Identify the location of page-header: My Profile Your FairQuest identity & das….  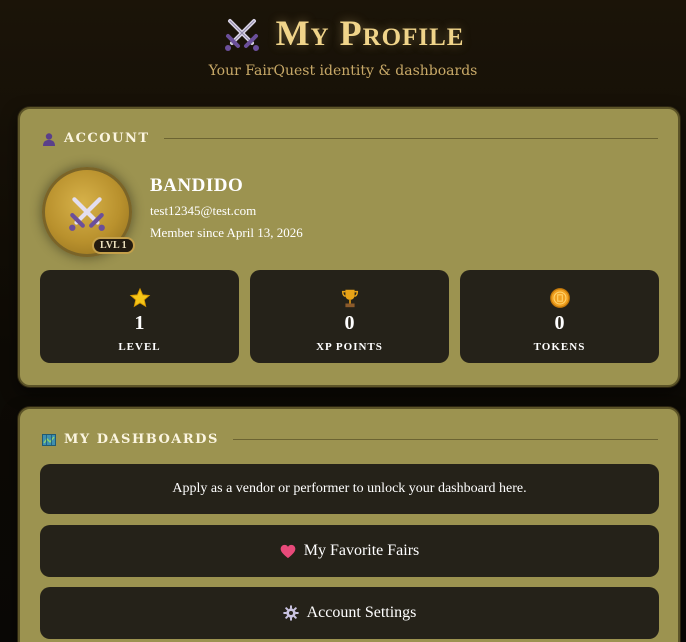
(343, 45).